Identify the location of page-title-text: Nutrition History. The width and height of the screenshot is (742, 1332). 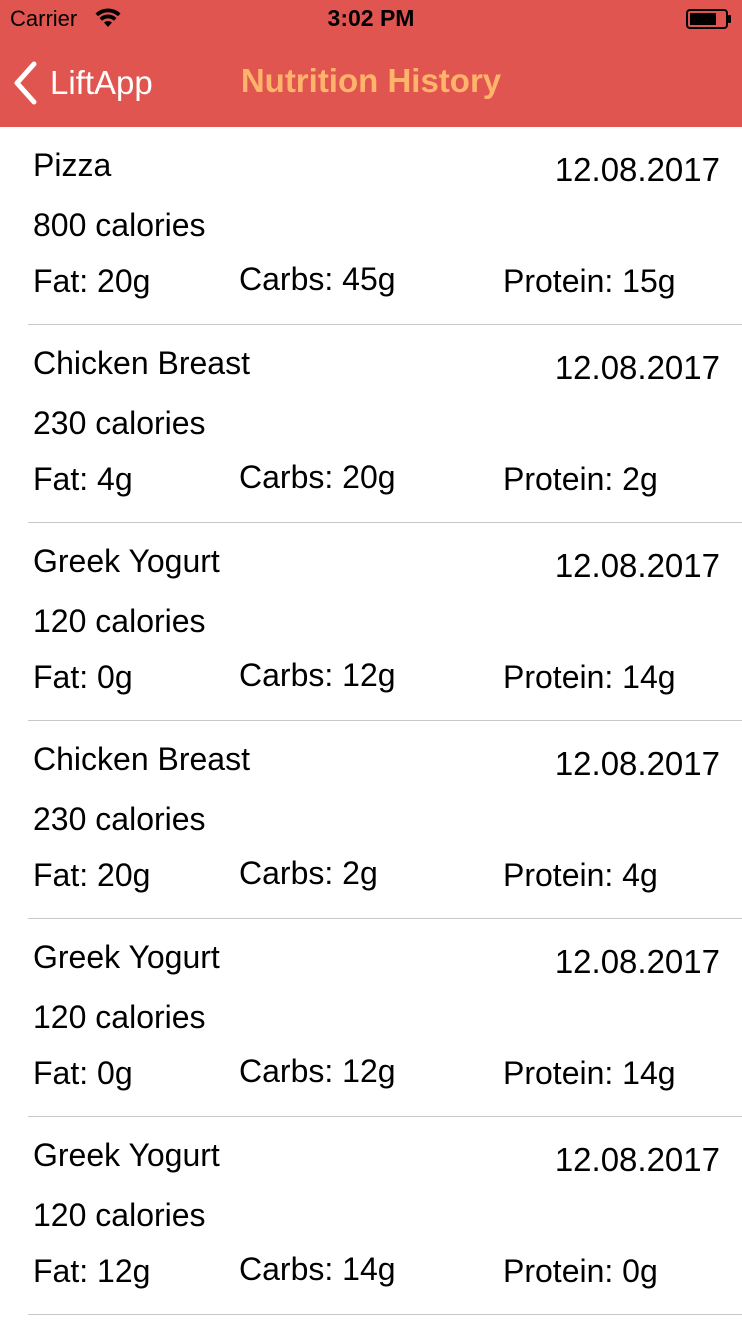
(371, 80).